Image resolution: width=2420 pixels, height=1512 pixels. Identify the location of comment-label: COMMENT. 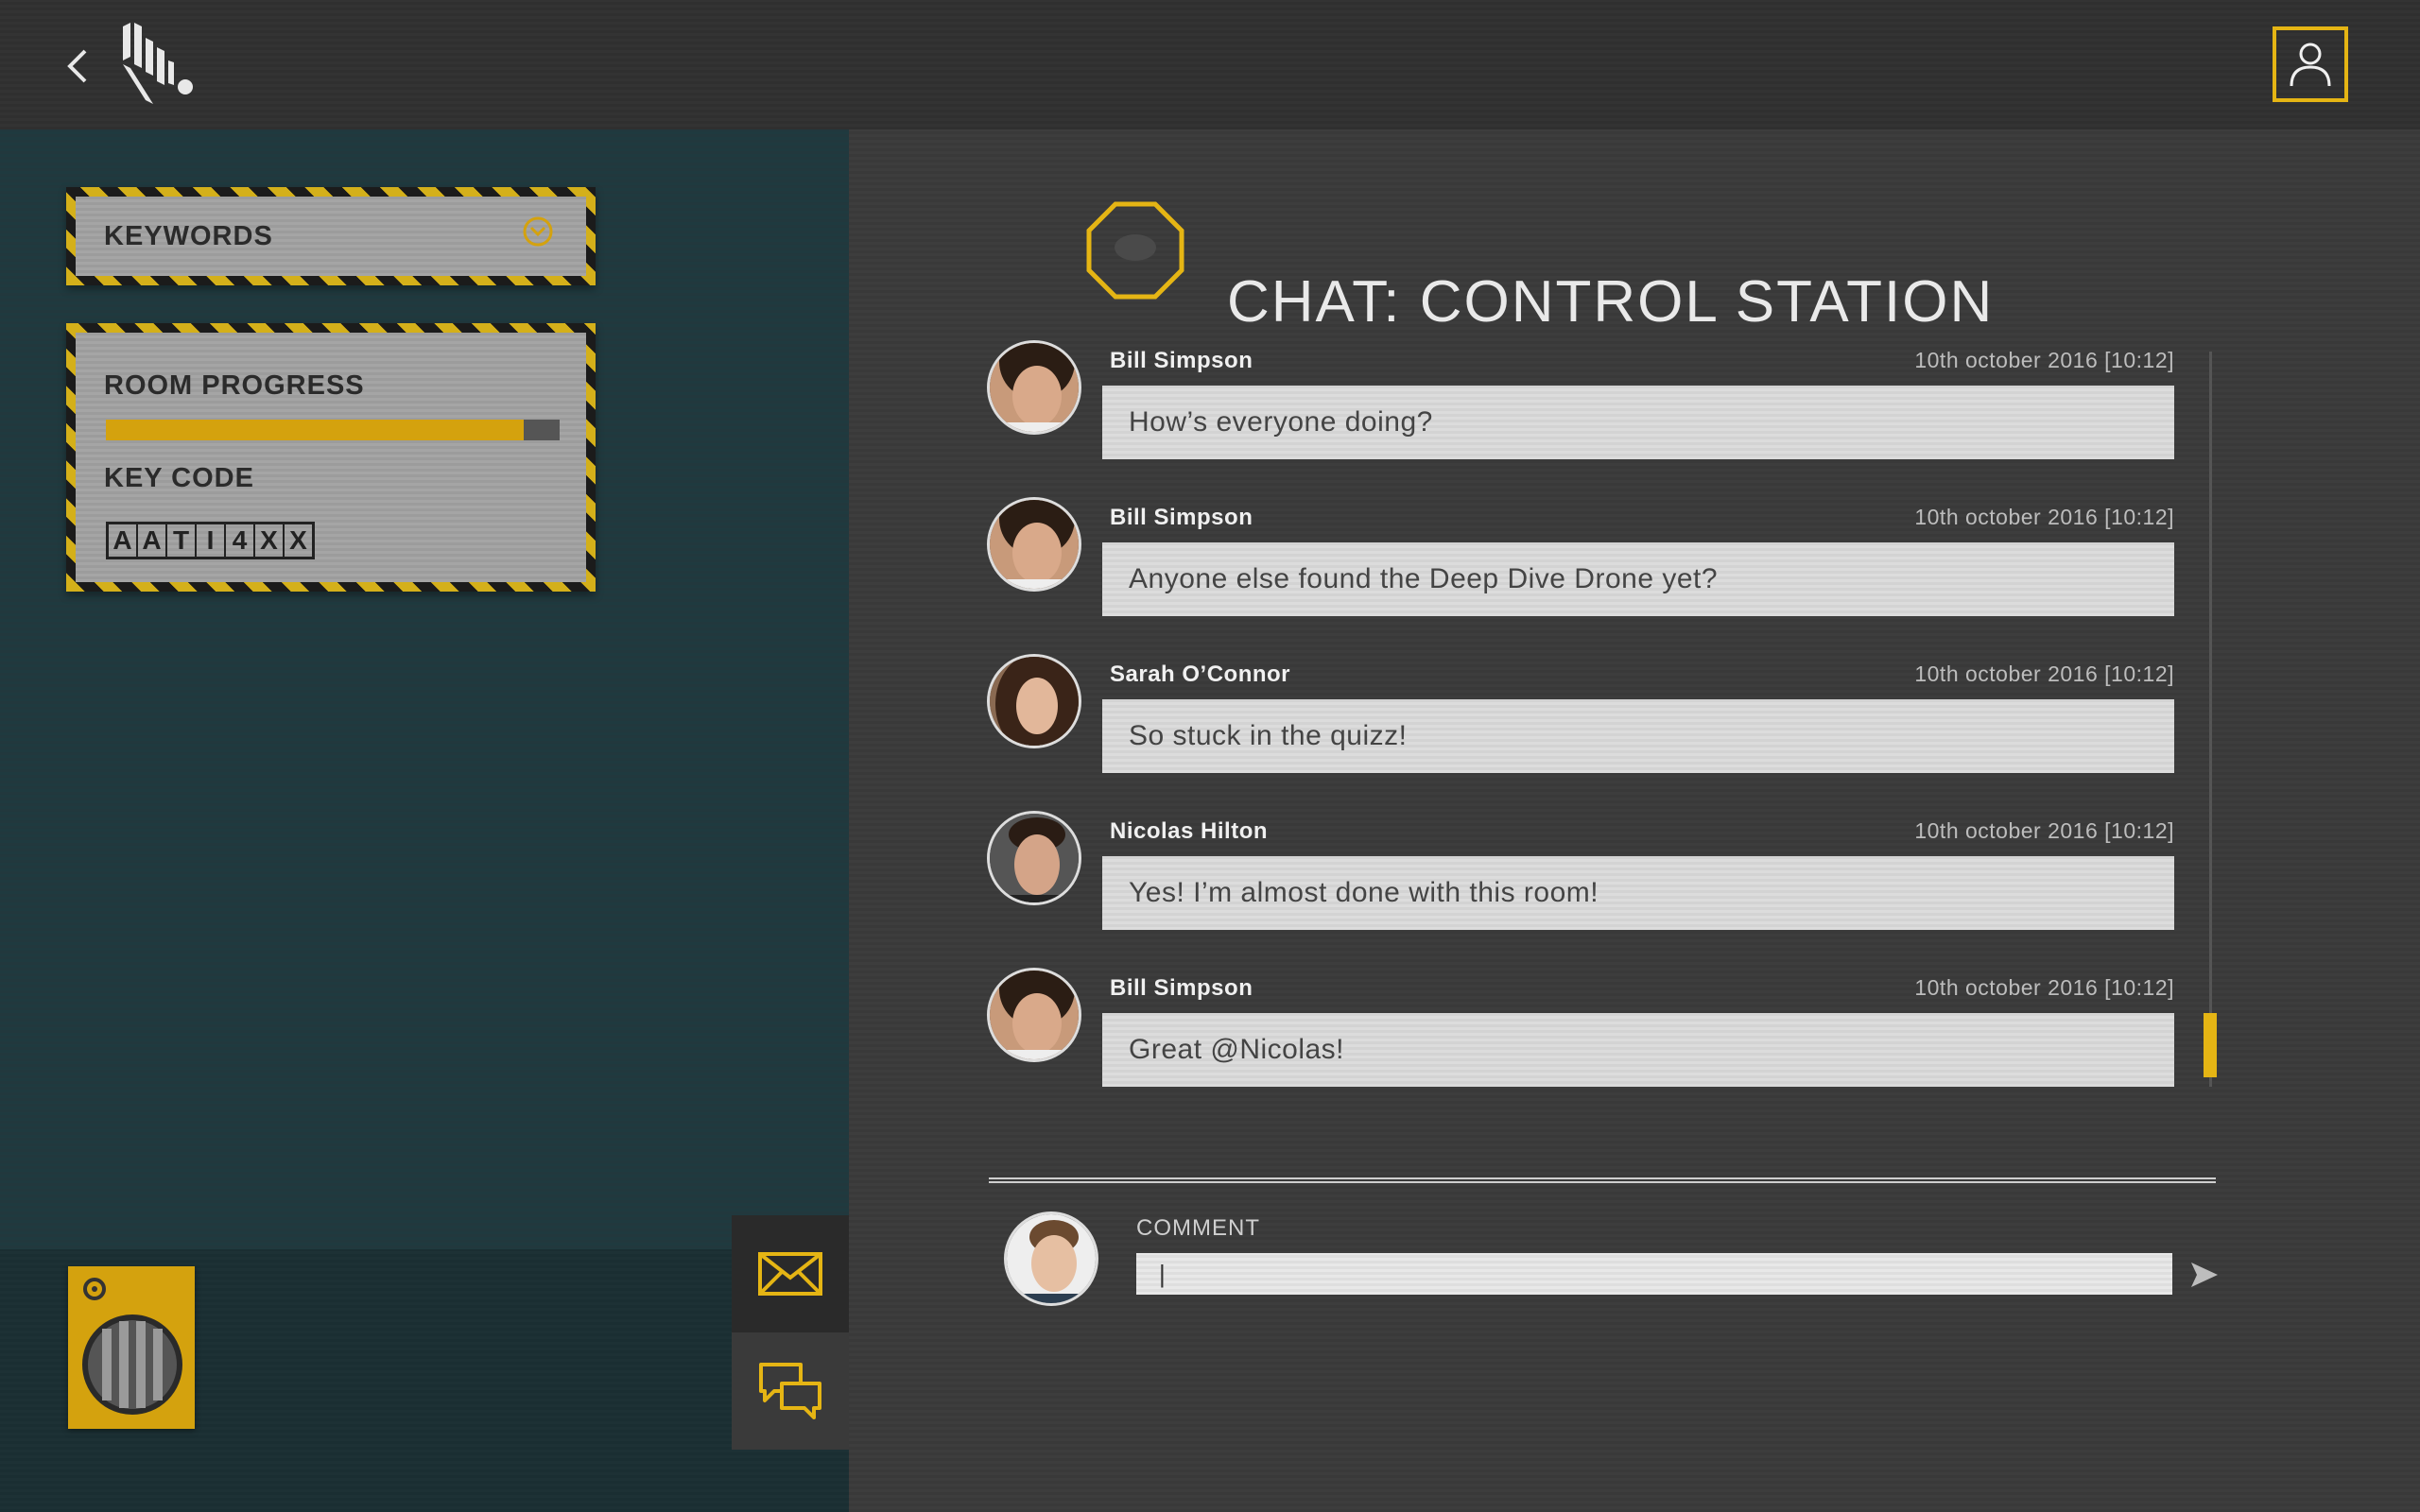
(1198, 1228).